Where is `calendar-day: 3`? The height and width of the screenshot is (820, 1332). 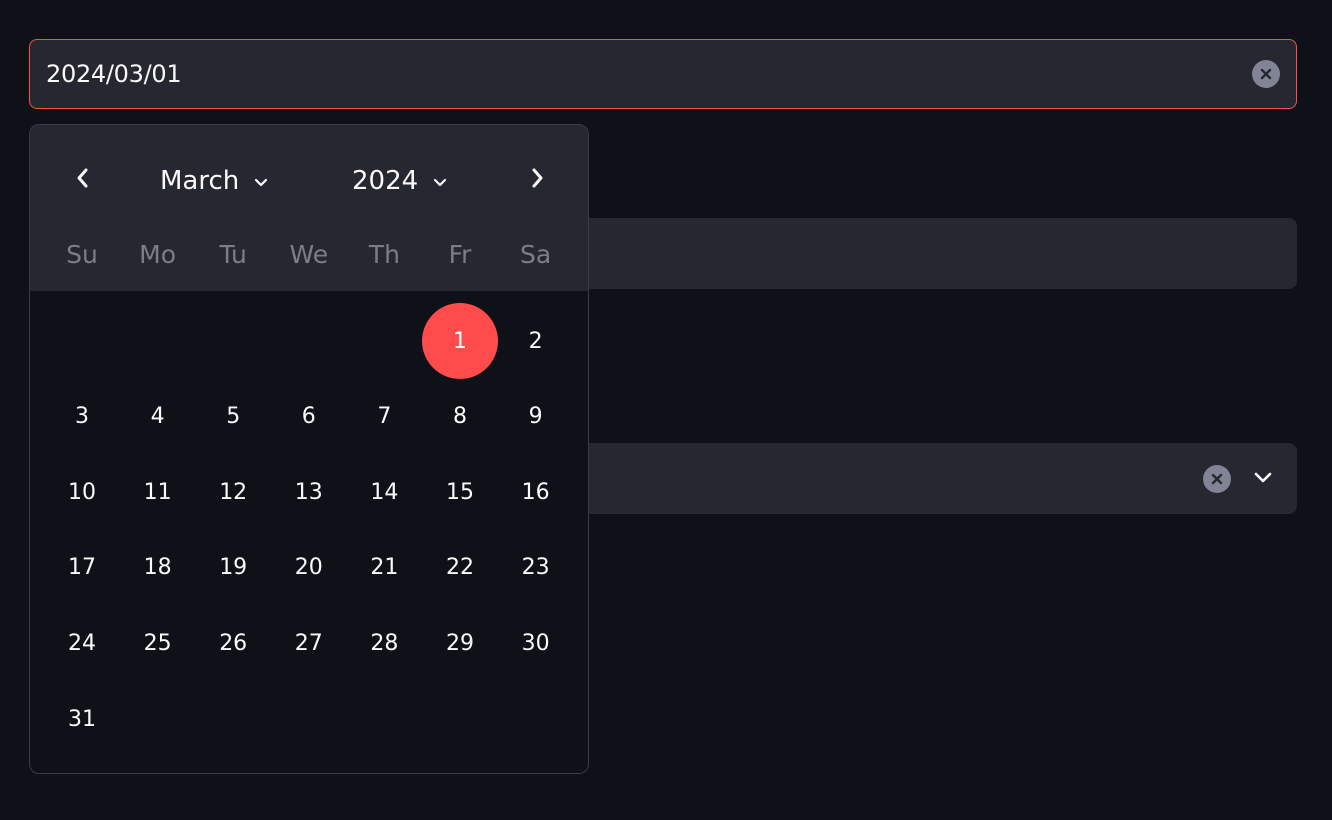
calendar-day: 3 is located at coordinates (82, 417).